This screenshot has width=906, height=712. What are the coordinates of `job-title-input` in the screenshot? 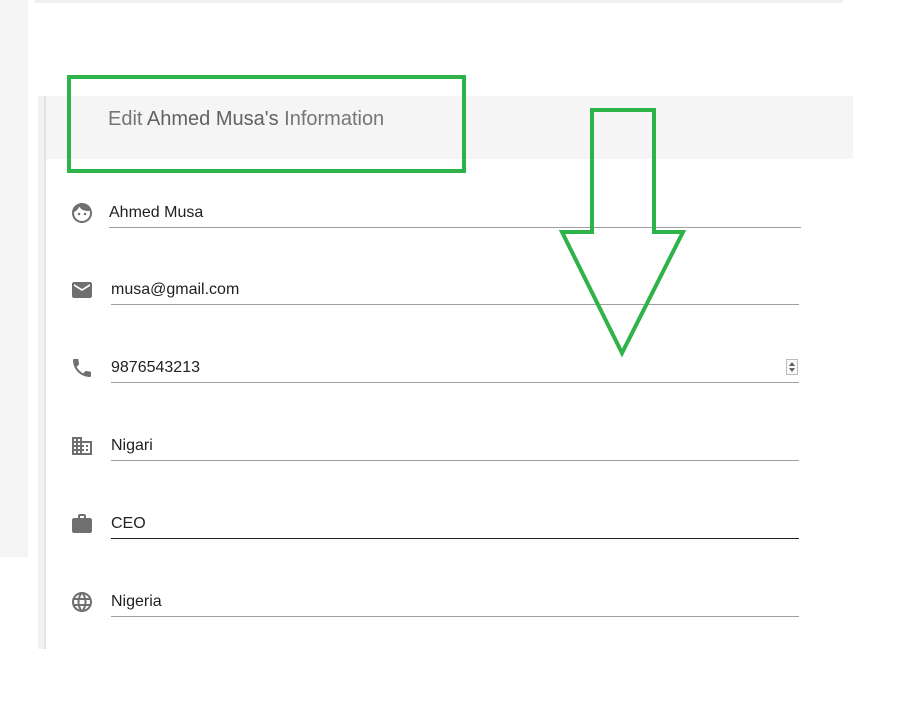 It's located at (455, 524).